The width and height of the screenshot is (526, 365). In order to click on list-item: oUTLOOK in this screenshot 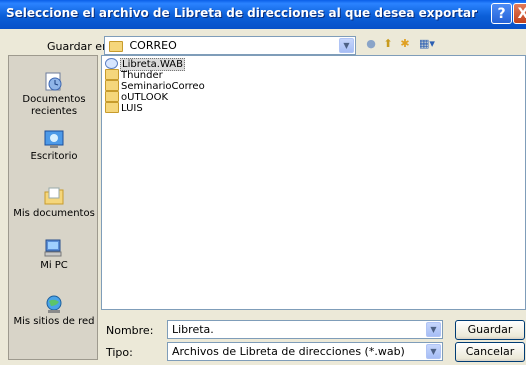, I will do `click(137, 97)`.